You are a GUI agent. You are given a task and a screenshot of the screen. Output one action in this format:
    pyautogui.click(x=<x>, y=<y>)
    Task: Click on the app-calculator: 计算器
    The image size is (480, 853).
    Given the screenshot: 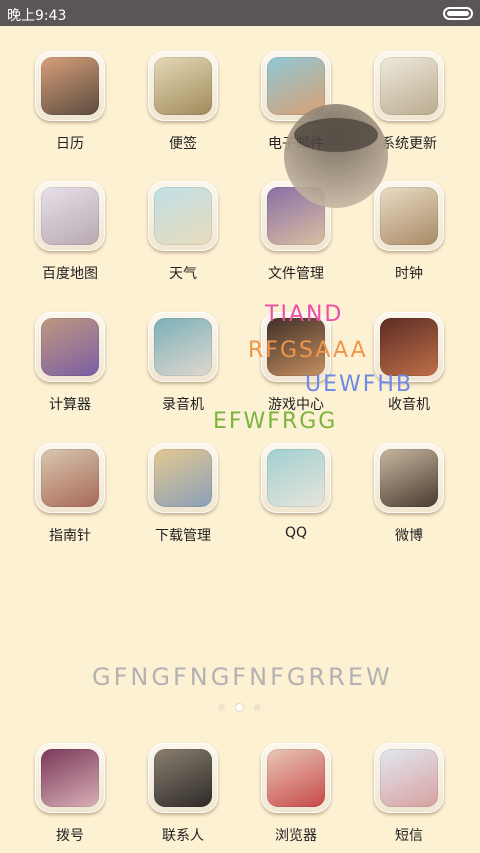 What is the action you would take?
    pyautogui.click(x=69, y=372)
    